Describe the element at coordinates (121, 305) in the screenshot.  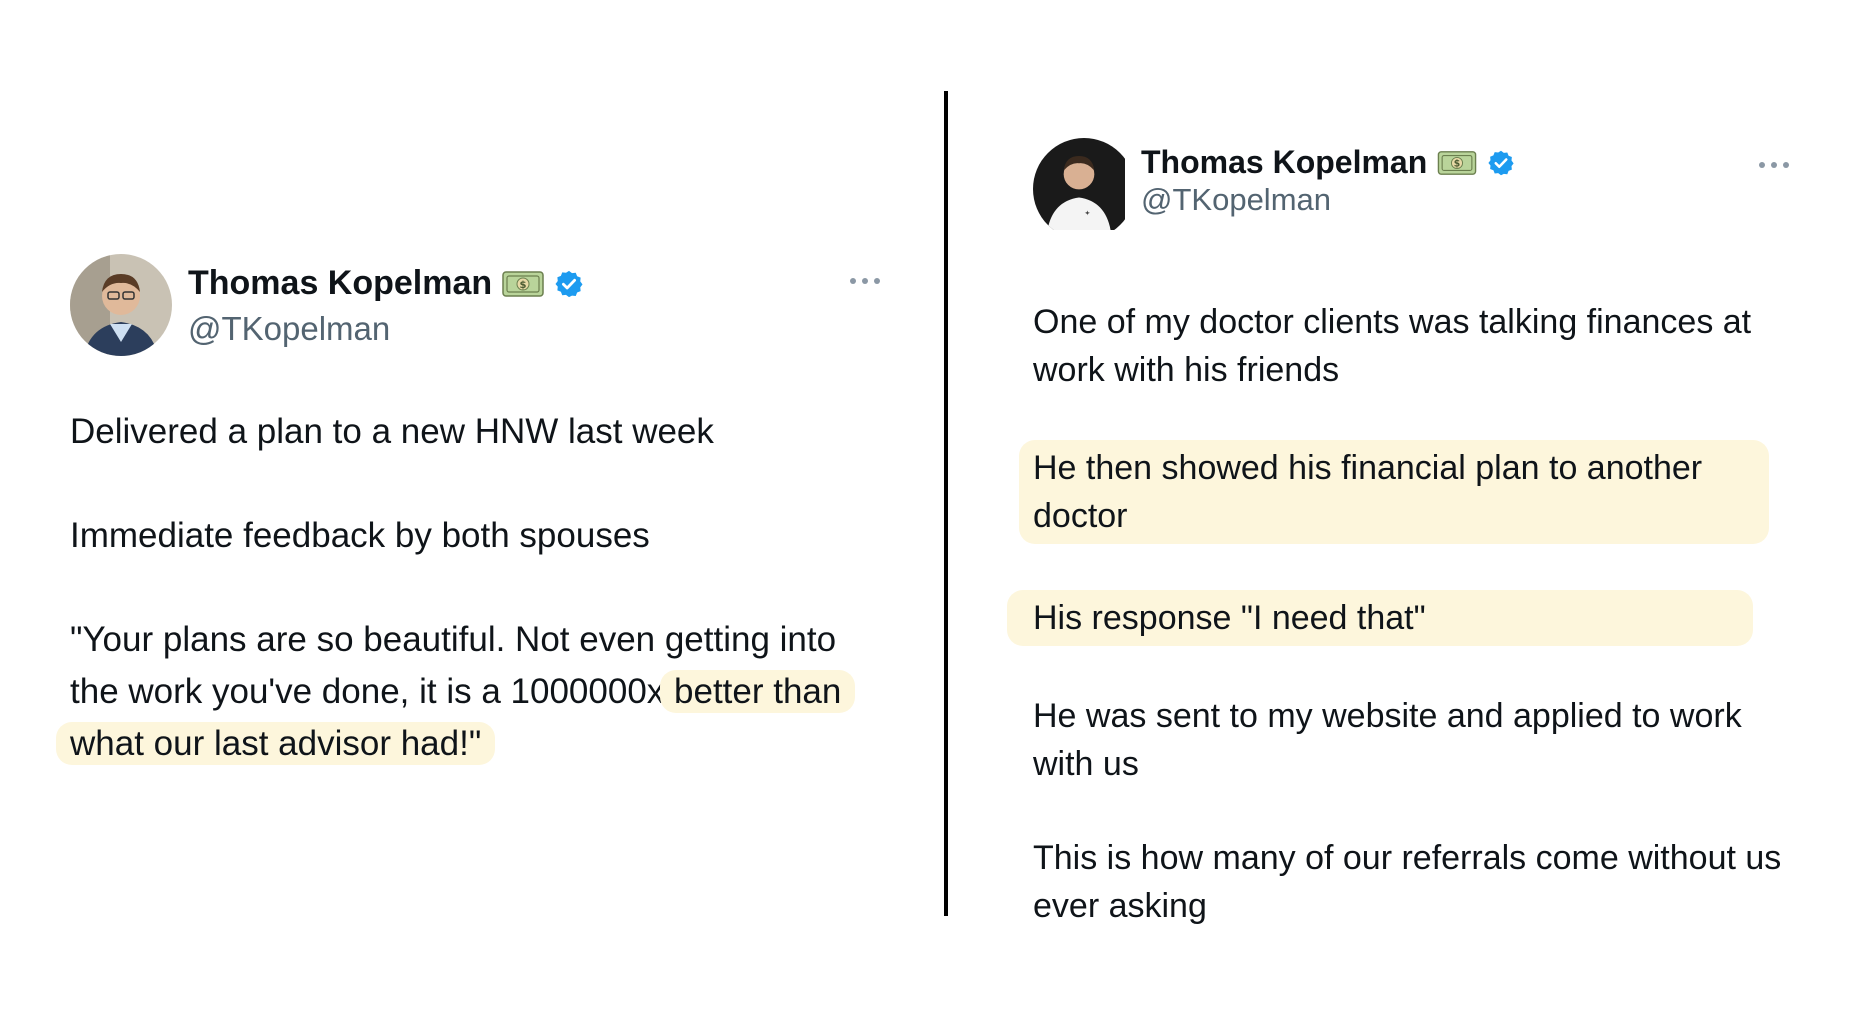
I see `avatar` at that location.